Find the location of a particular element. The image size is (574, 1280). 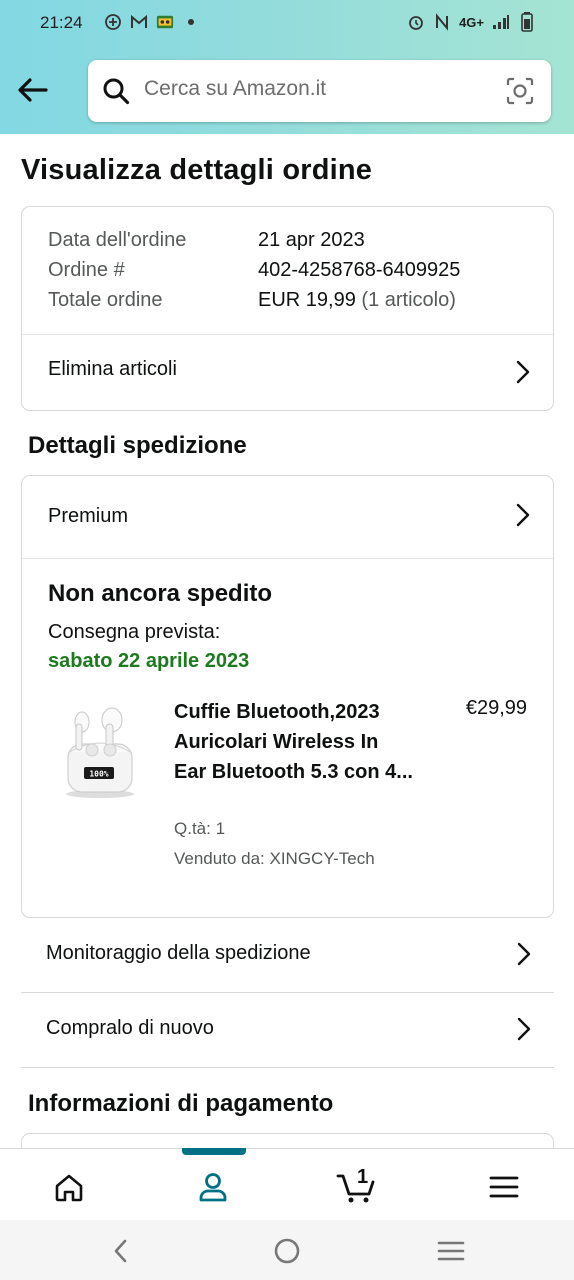

product-quantity: Q.tà: 1 is located at coordinates (200, 828).